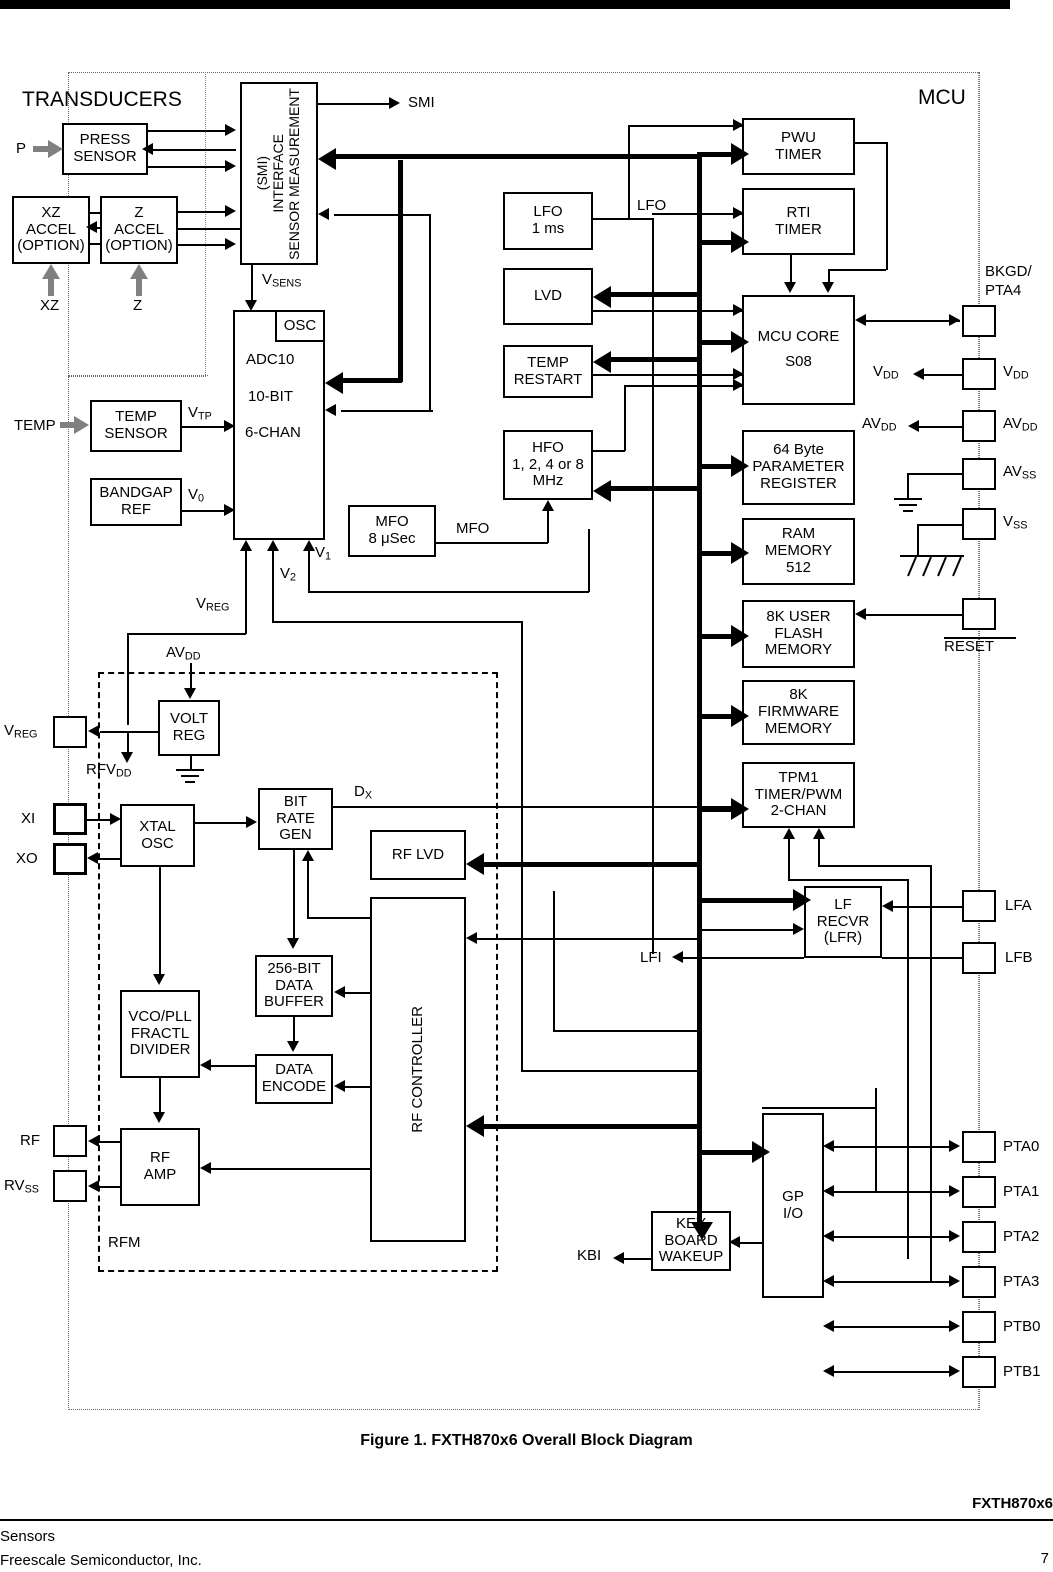 This screenshot has width=1053, height=1572. Describe the element at coordinates (139, 229) in the screenshot. I see `z-accel-label-2: ACCEL` at that location.